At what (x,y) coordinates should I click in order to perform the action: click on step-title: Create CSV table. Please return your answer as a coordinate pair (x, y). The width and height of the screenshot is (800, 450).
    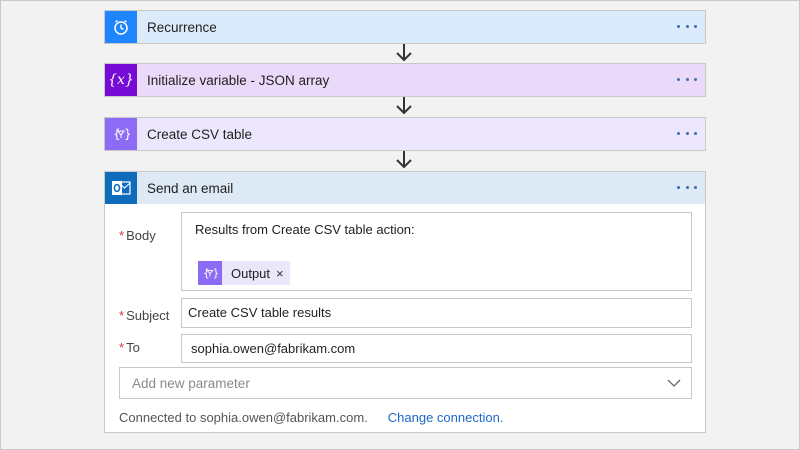
    Looking at the image, I should click on (200, 134).